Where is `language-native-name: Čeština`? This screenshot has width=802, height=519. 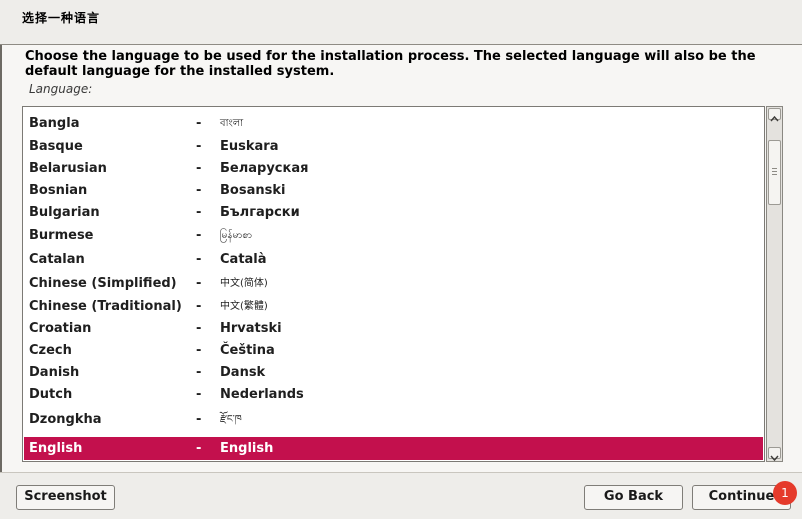
language-native-name: Čeština is located at coordinates (247, 350).